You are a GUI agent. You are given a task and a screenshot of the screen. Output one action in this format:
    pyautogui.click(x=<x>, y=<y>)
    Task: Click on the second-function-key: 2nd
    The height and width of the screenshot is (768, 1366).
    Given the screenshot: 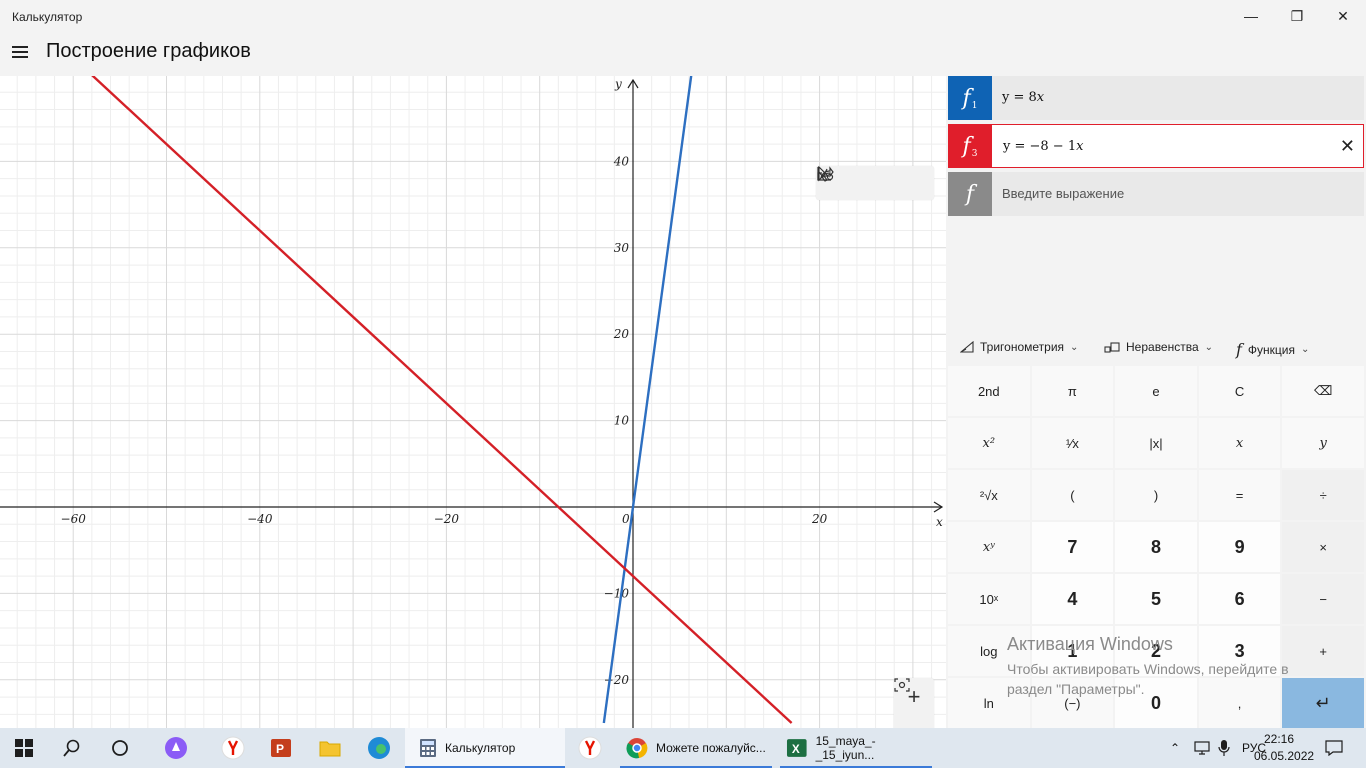 What is the action you would take?
    pyautogui.click(x=989, y=391)
    